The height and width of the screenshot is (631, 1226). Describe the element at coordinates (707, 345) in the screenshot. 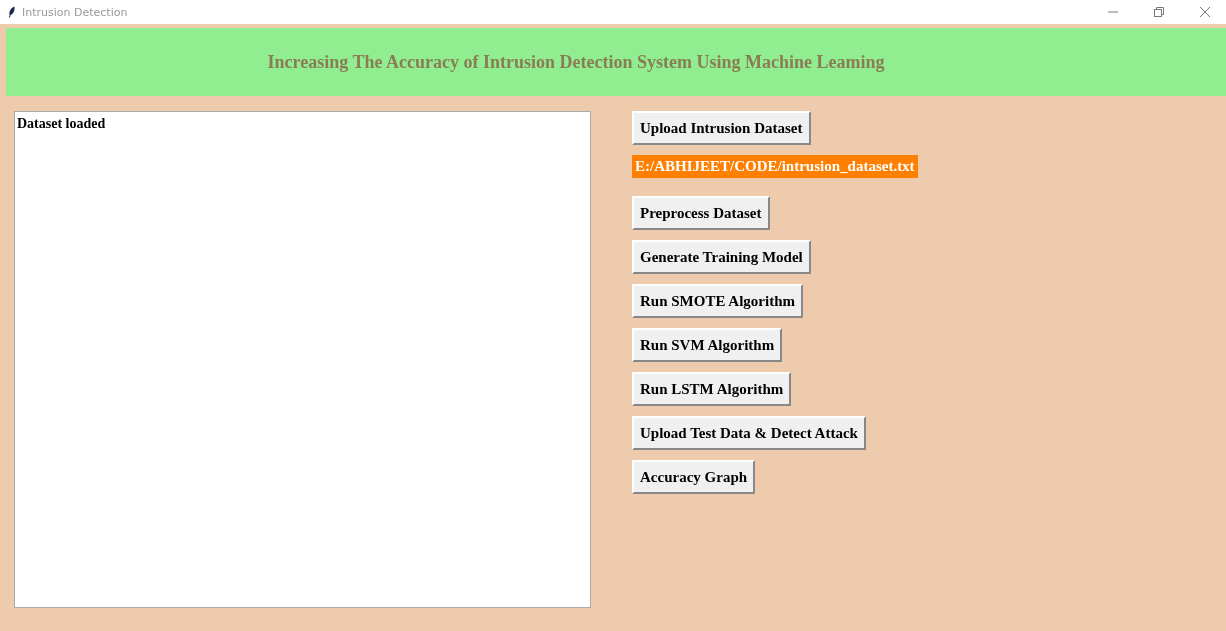

I see `action-button: Run SVM Algorithm` at that location.